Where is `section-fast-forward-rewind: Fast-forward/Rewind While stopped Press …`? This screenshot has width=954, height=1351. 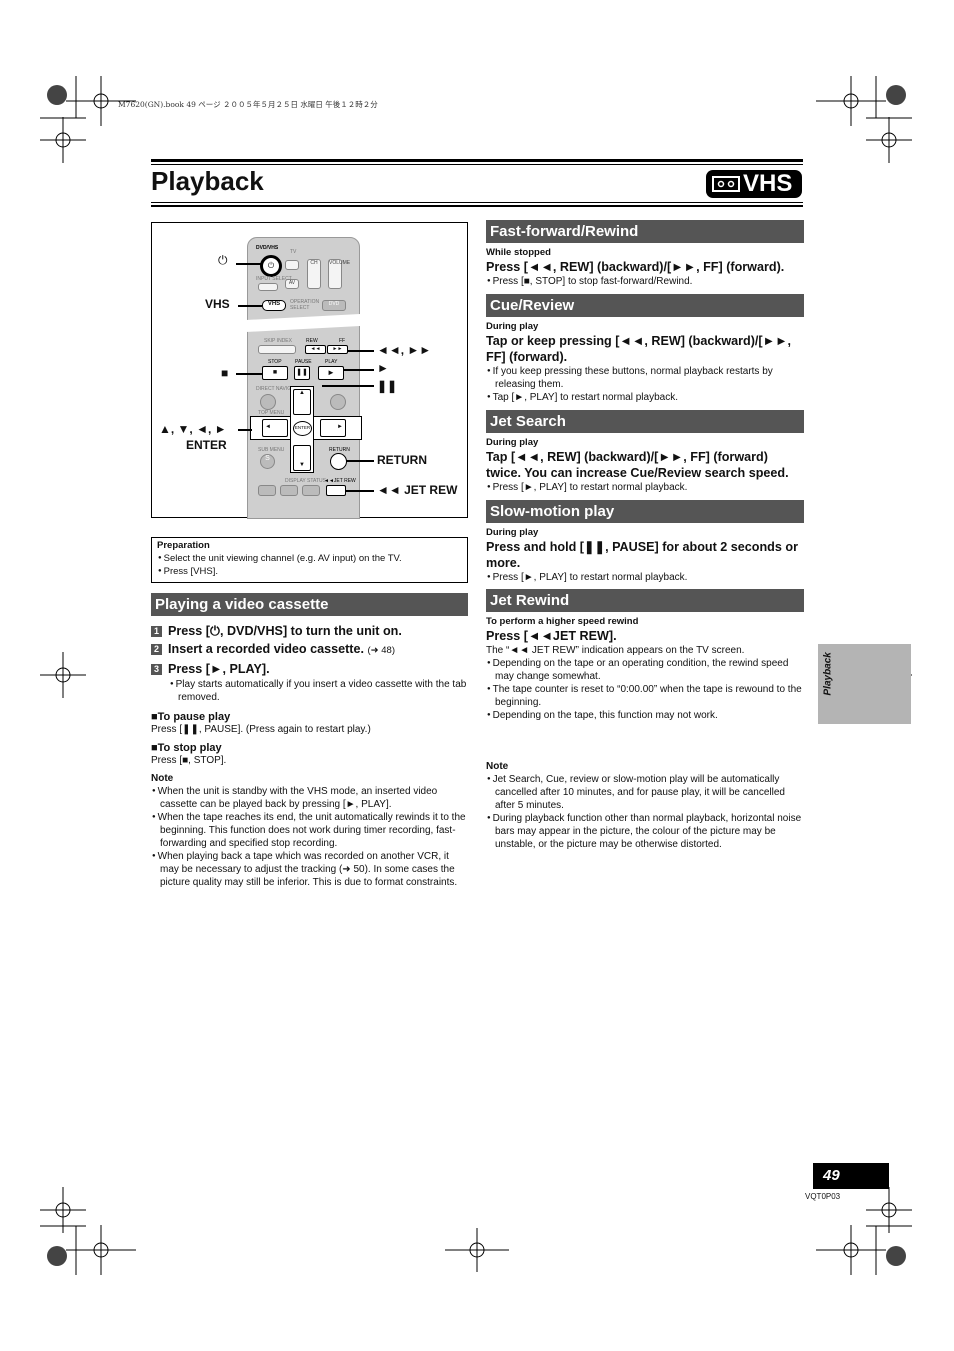
section-fast-forward-rewind: Fast-forward/Rewind While stopped Press … is located at coordinates (645, 257).